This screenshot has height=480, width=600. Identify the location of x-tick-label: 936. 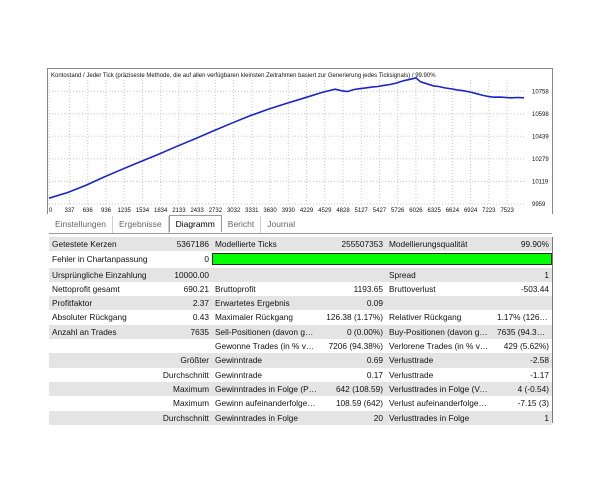
(106, 211).